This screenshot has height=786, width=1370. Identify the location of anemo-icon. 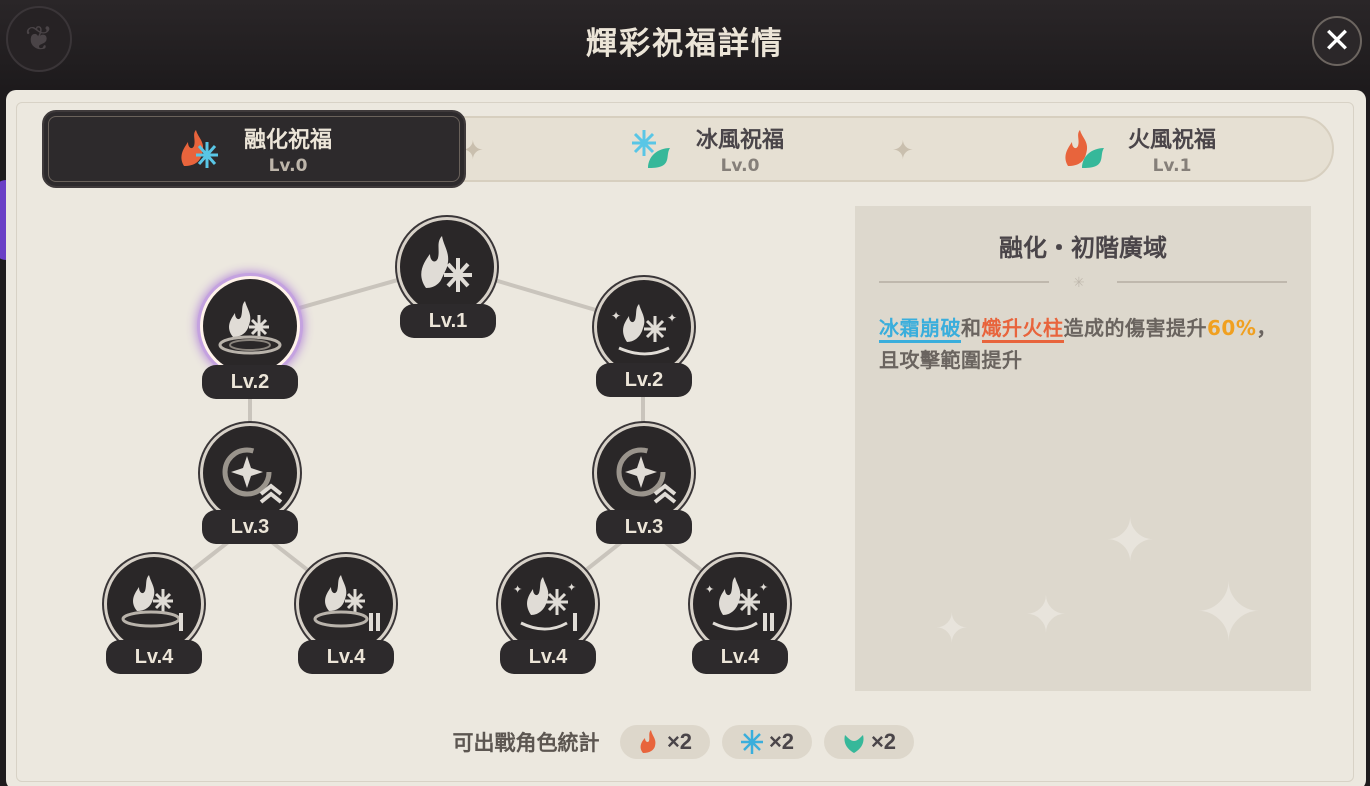
(854, 744).